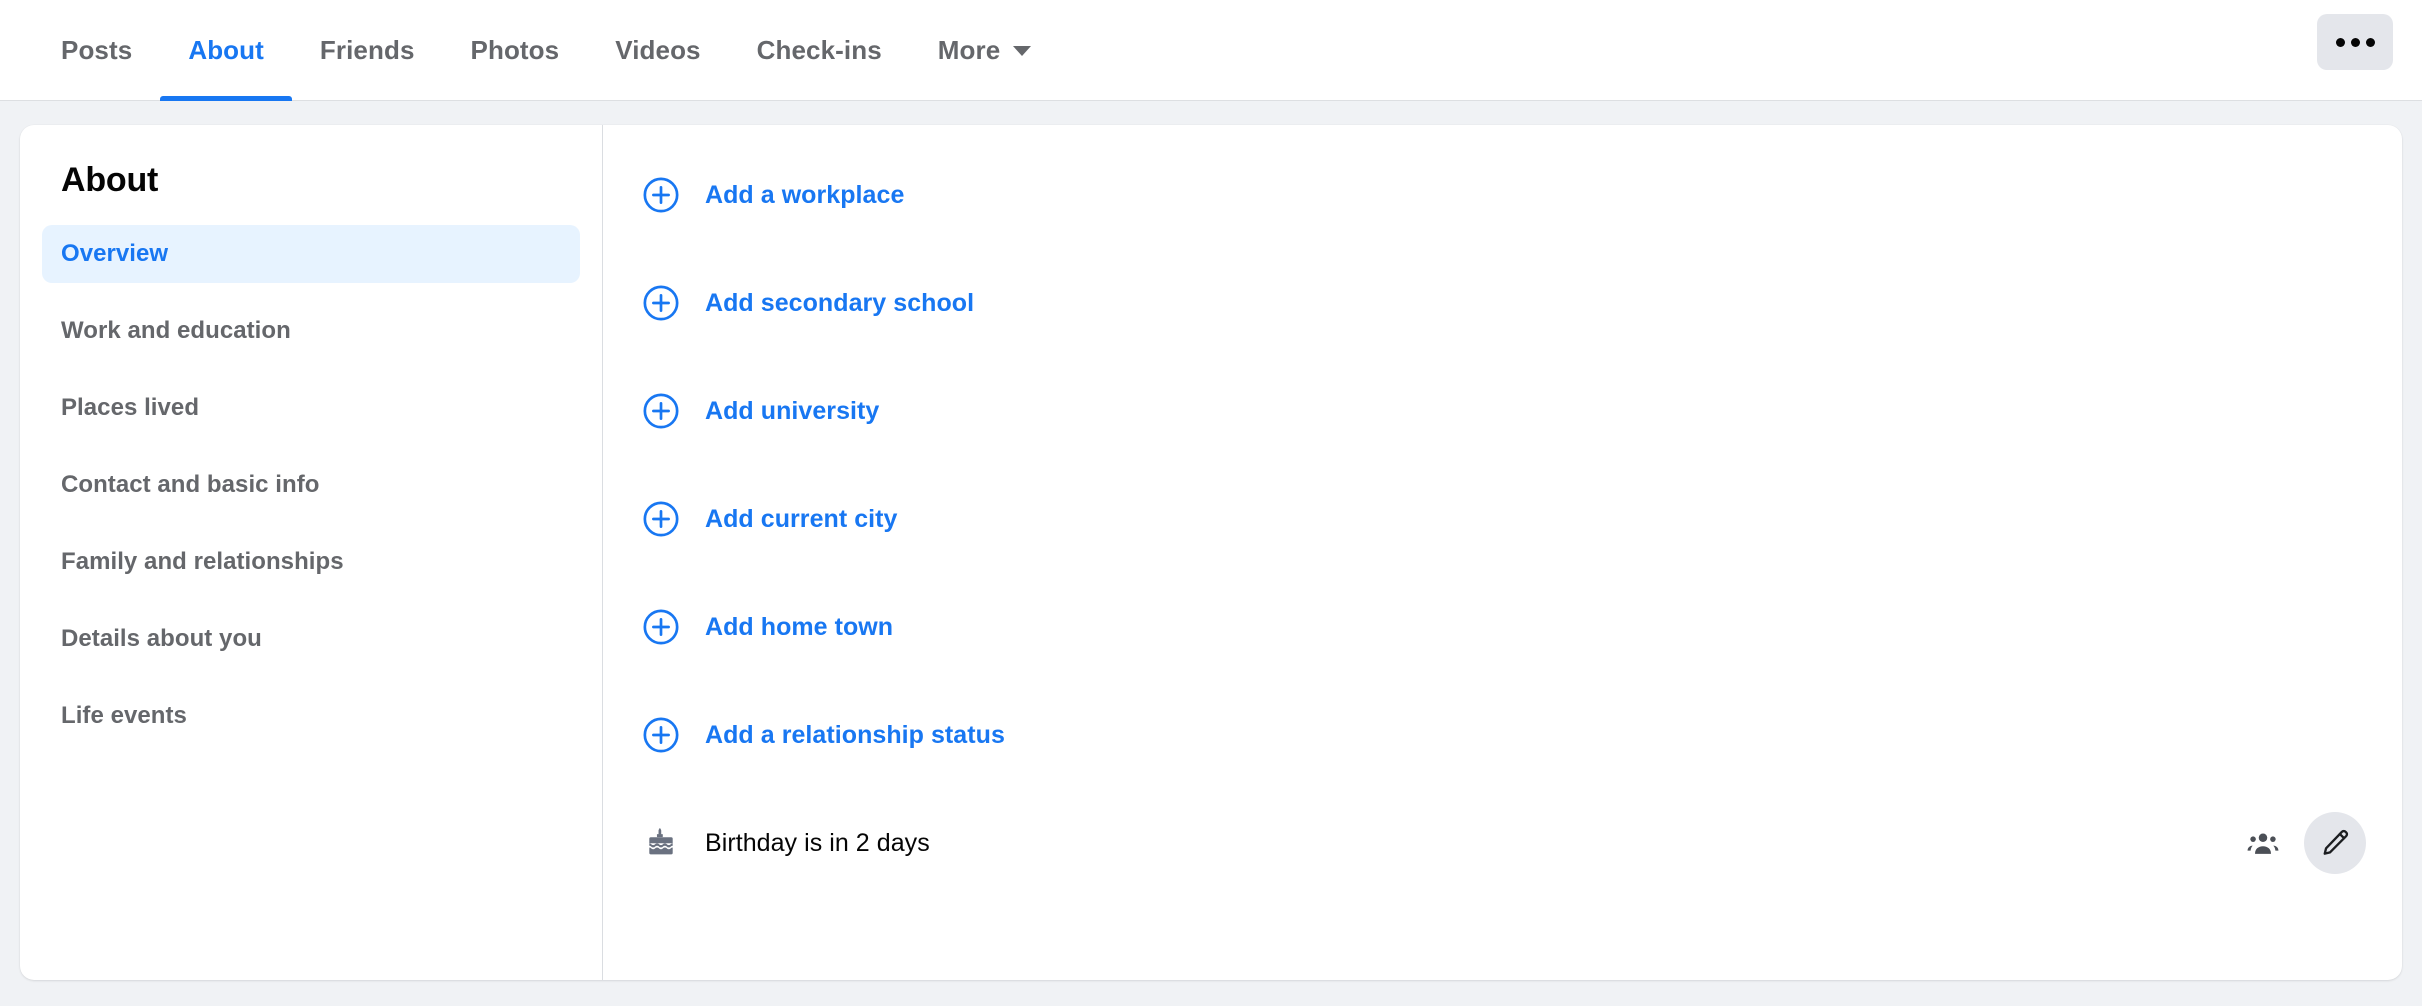 The width and height of the screenshot is (2422, 1006). What do you see at coordinates (805, 194) in the screenshot?
I see `add-workplace-label: Add a workplace` at bounding box center [805, 194].